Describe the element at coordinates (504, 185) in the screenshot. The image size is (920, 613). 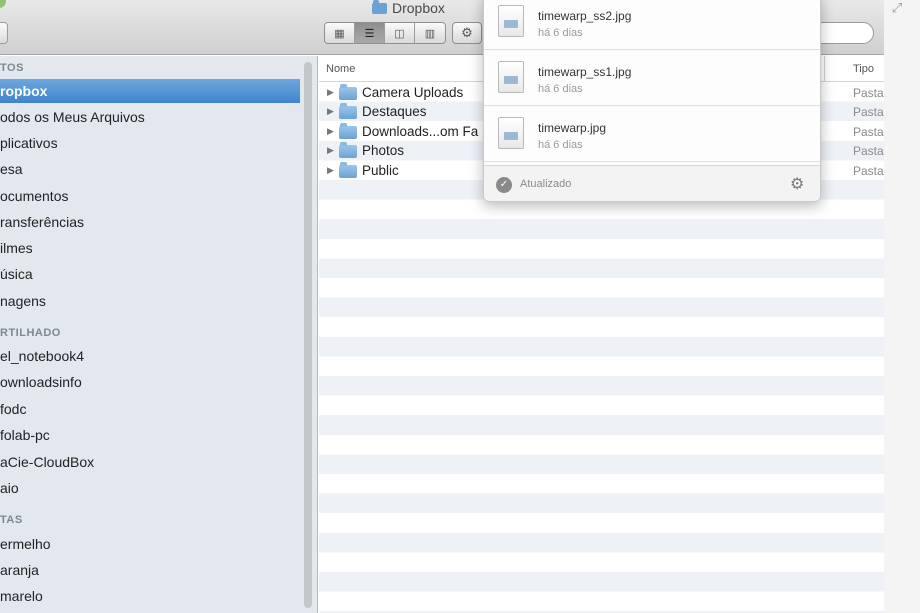
I see `checkmark-icon: ✓` at that location.